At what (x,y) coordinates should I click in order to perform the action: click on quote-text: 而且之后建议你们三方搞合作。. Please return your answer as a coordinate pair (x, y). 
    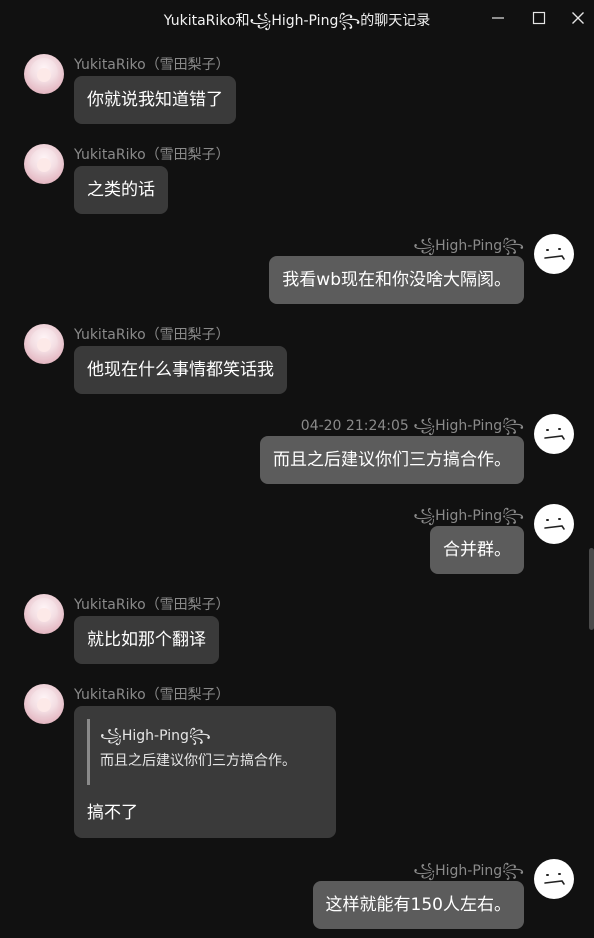
    Looking at the image, I should click on (198, 761).